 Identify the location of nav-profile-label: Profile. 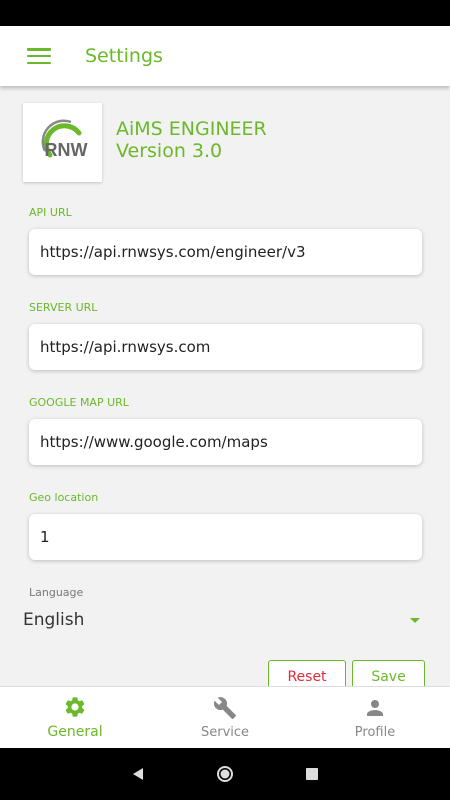
(375, 732).